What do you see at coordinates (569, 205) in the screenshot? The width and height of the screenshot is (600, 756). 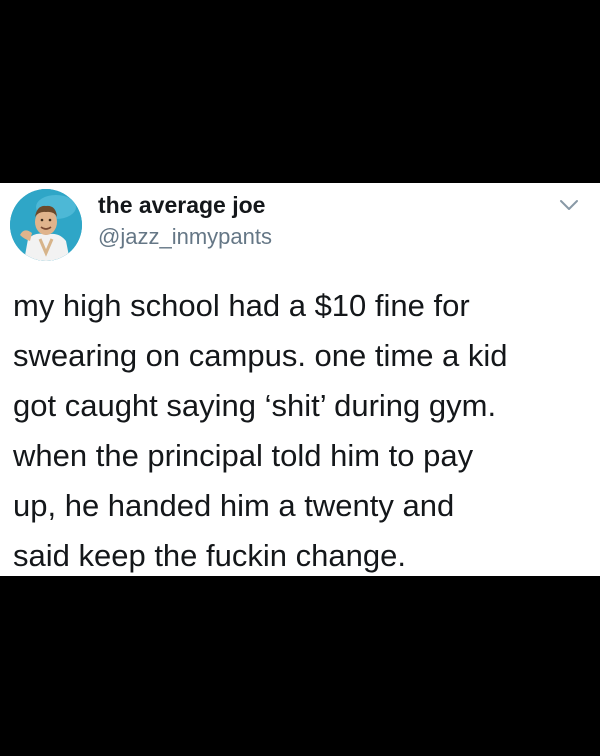 I see `chevron-down-icon` at bounding box center [569, 205].